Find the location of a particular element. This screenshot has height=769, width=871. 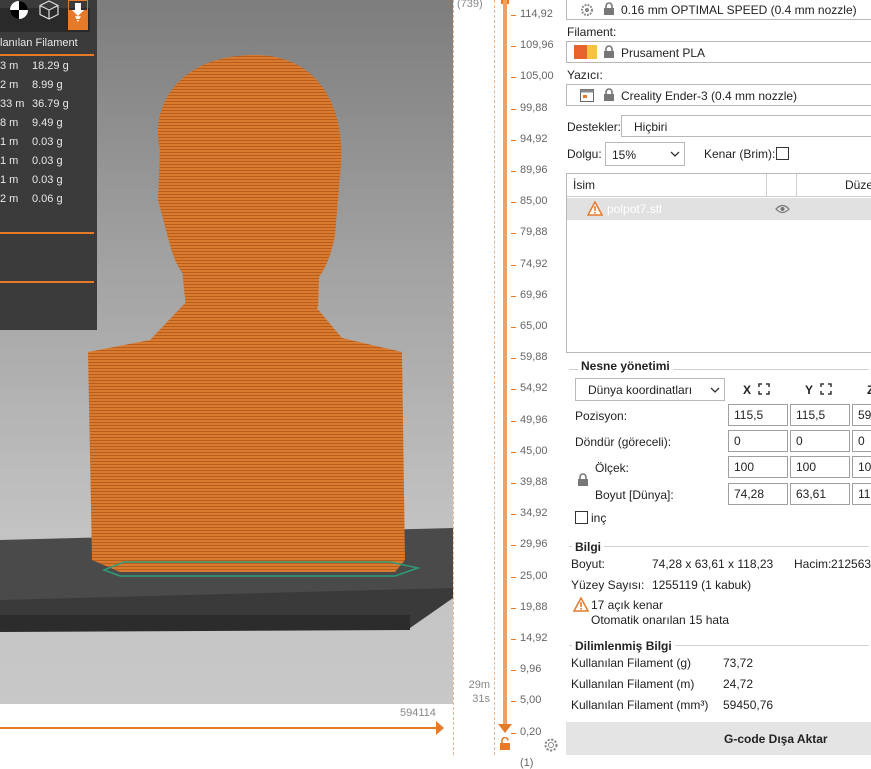

chevron-down-icon is located at coordinates (715, 390).